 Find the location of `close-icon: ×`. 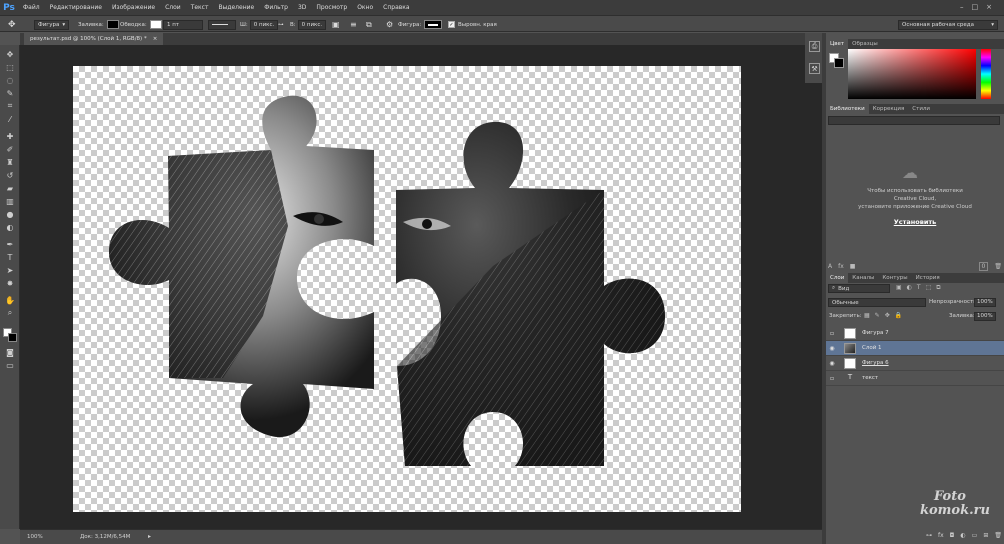

close-icon: × is located at coordinates (989, 7).